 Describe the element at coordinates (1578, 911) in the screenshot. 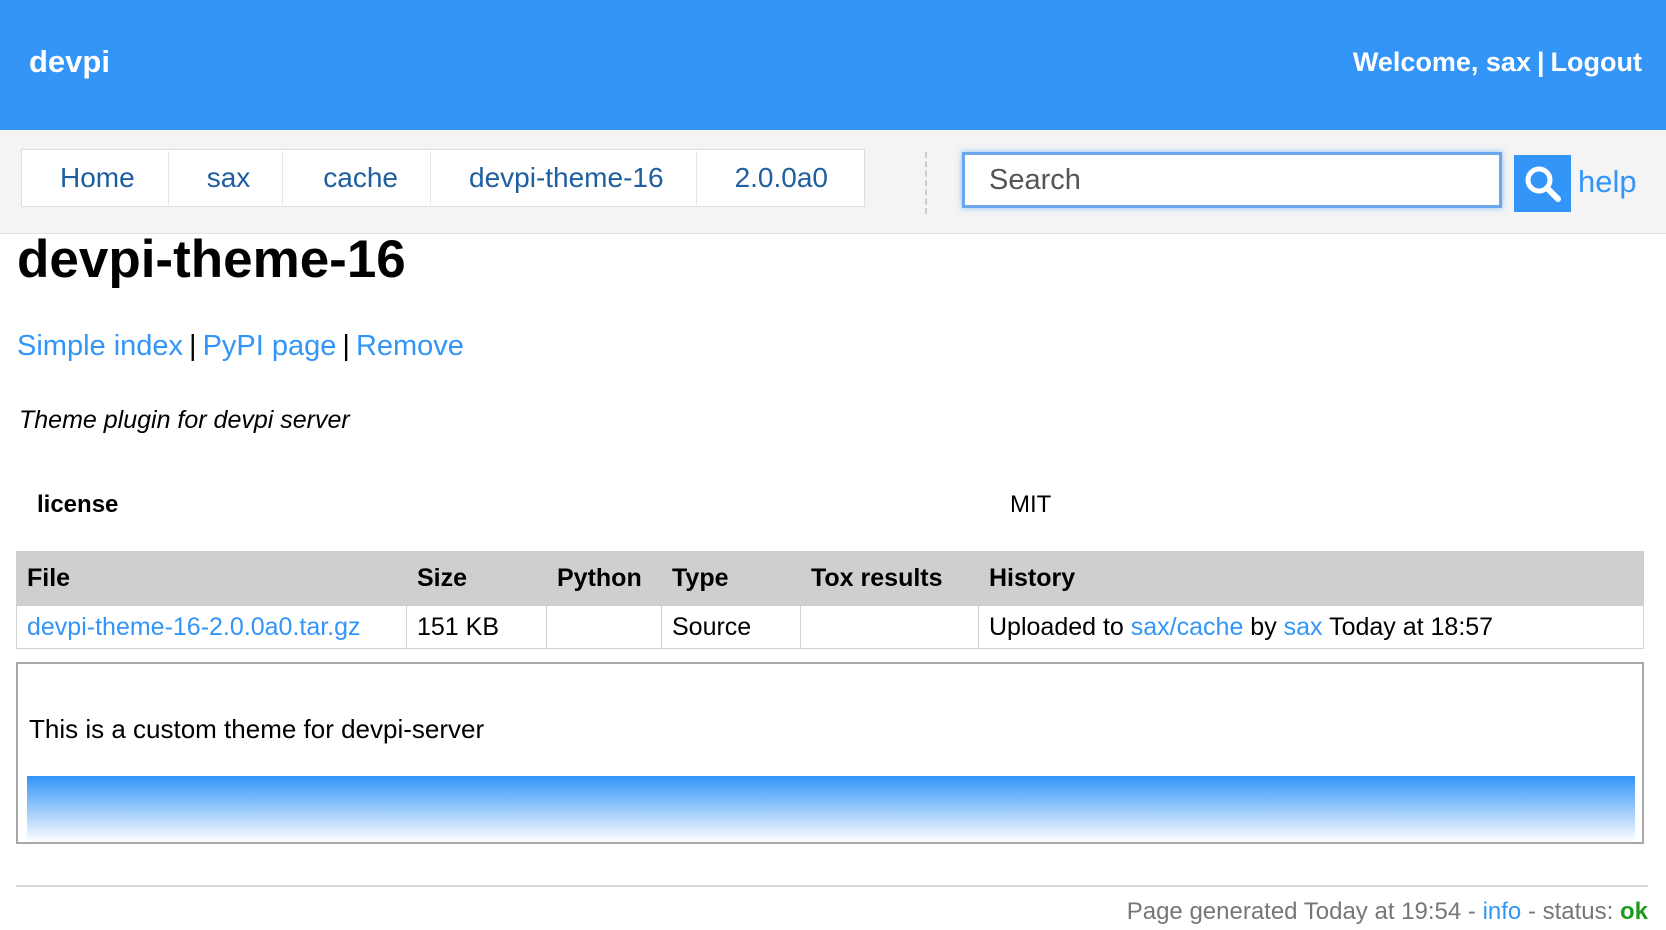

I see `footer-status-label: status:` at that location.